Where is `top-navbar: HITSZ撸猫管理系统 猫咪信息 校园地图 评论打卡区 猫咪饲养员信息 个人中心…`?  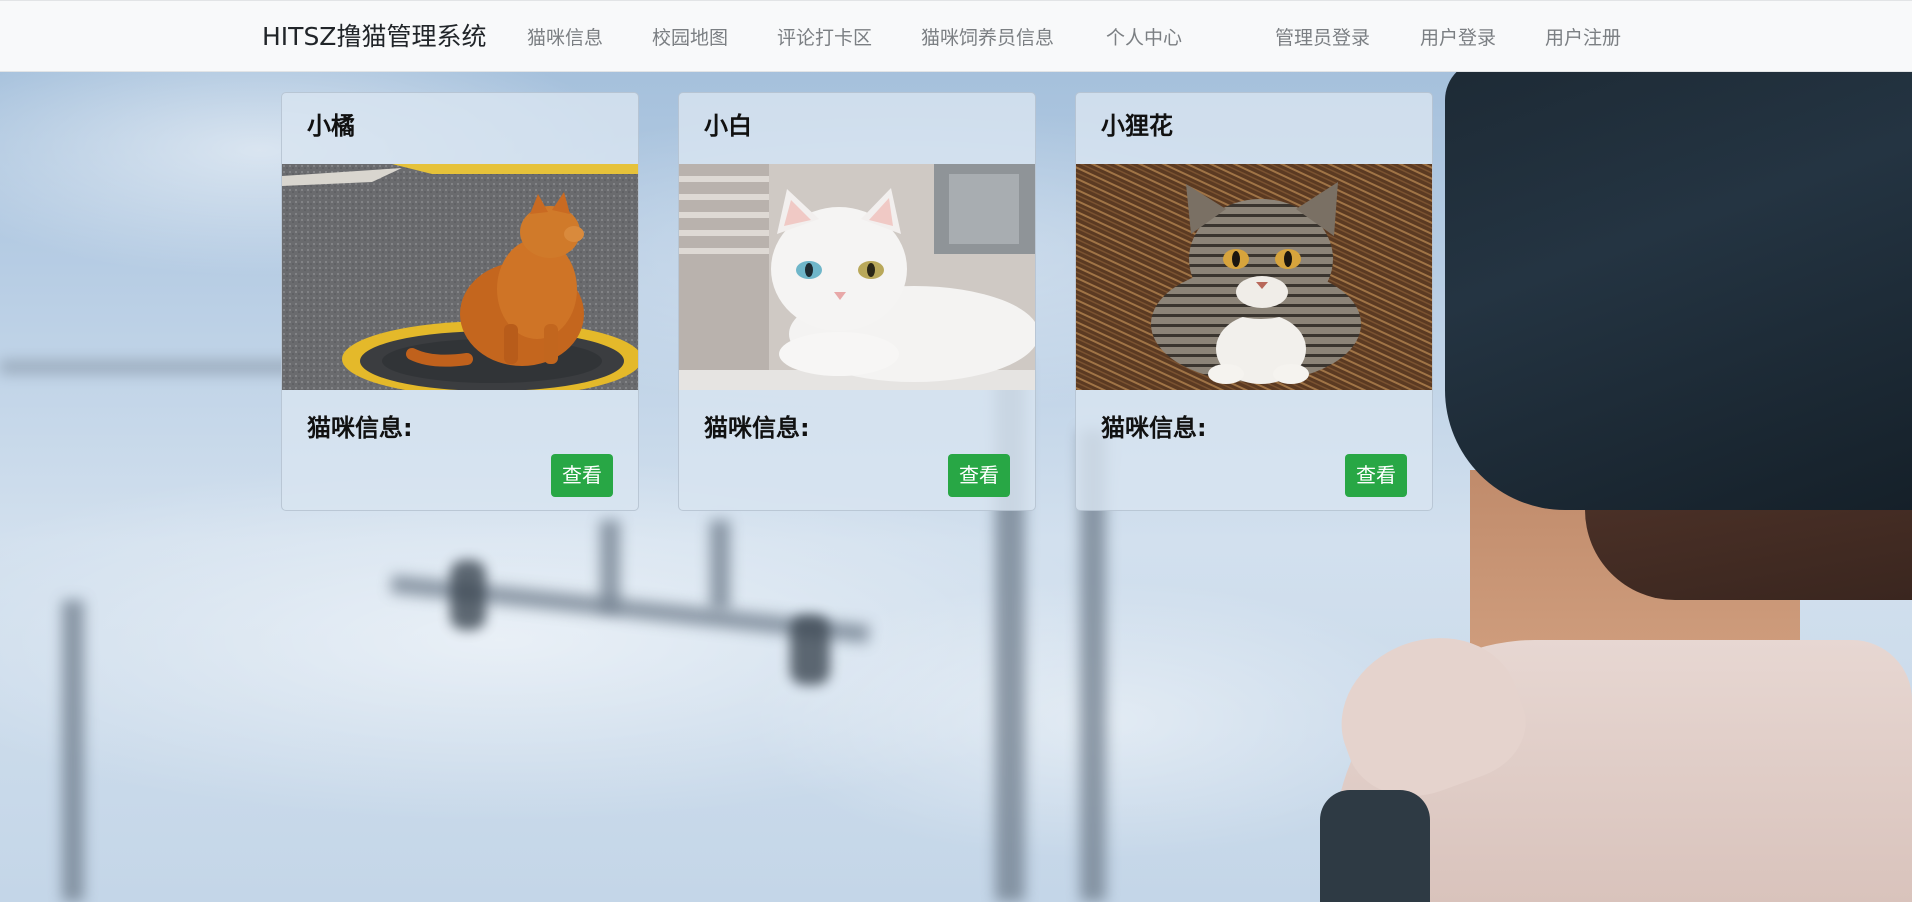 top-navbar: HITSZ撸猫管理系统 猫咪信息 校园地图 评论打卡区 猫咪饲养员信息 个人中心… is located at coordinates (956, 36).